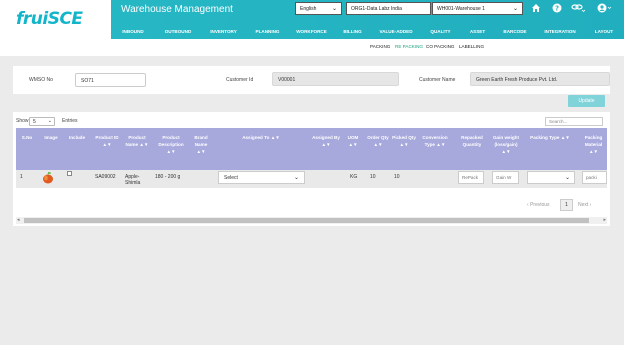  Describe the element at coordinates (105, 177) in the screenshot. I see `cell-product-id: SA09002` at that location.